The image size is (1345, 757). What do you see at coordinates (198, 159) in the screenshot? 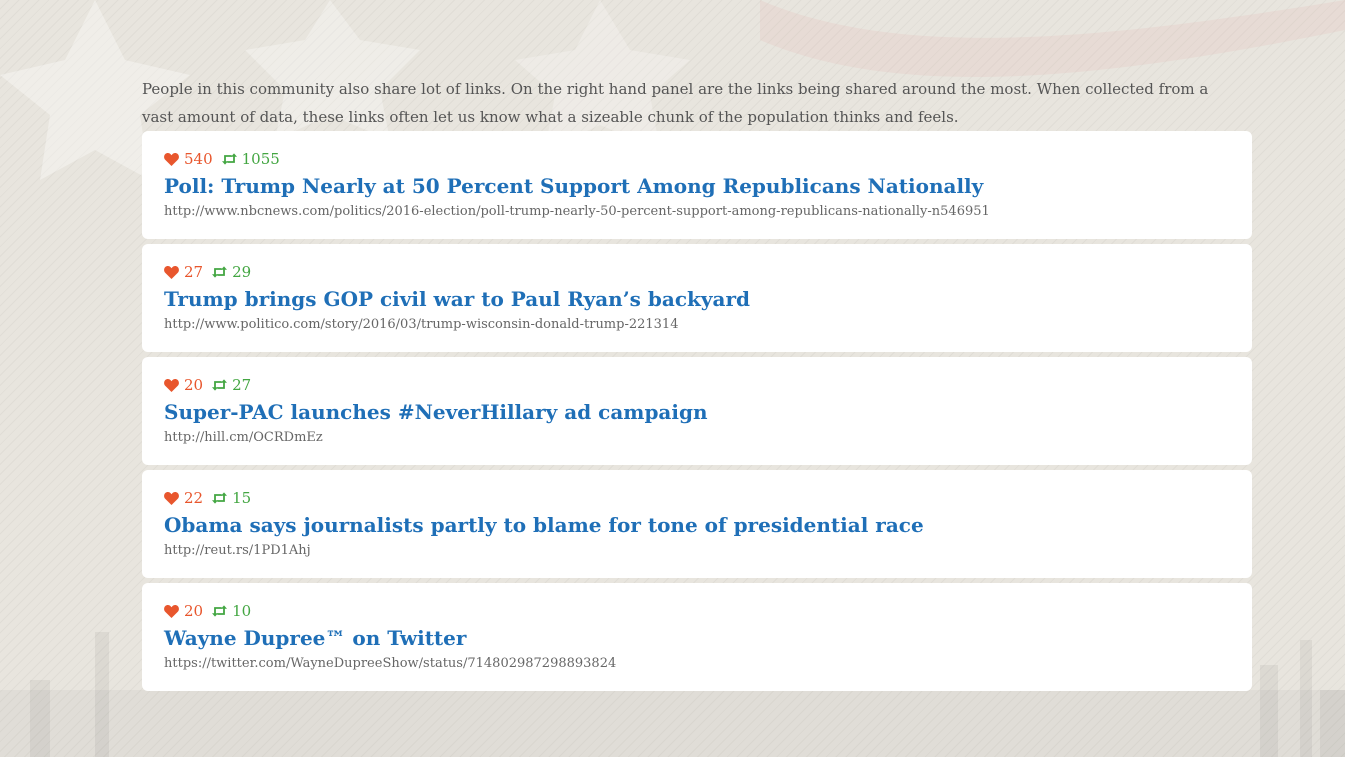
I see `likes-value: 540` at bounding box center [198, 159].